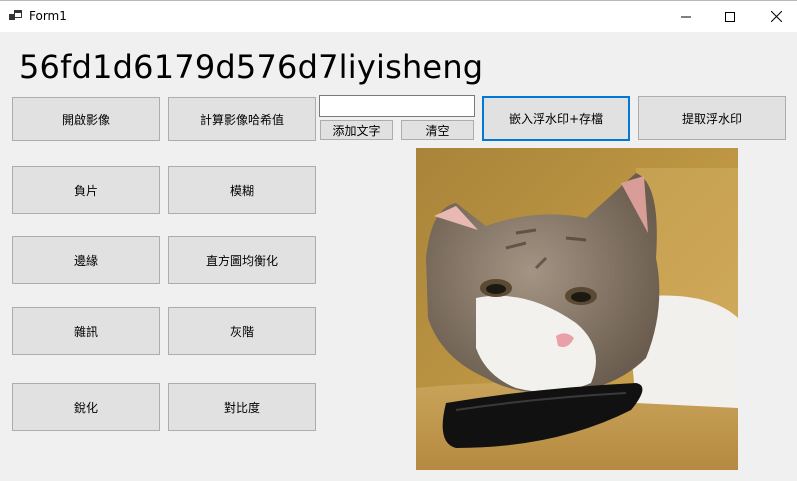  What do you see at coordinates (242, 331) in the screenshot?
I see `grayscale-button: 灰階` at bounding box center [242, 331].